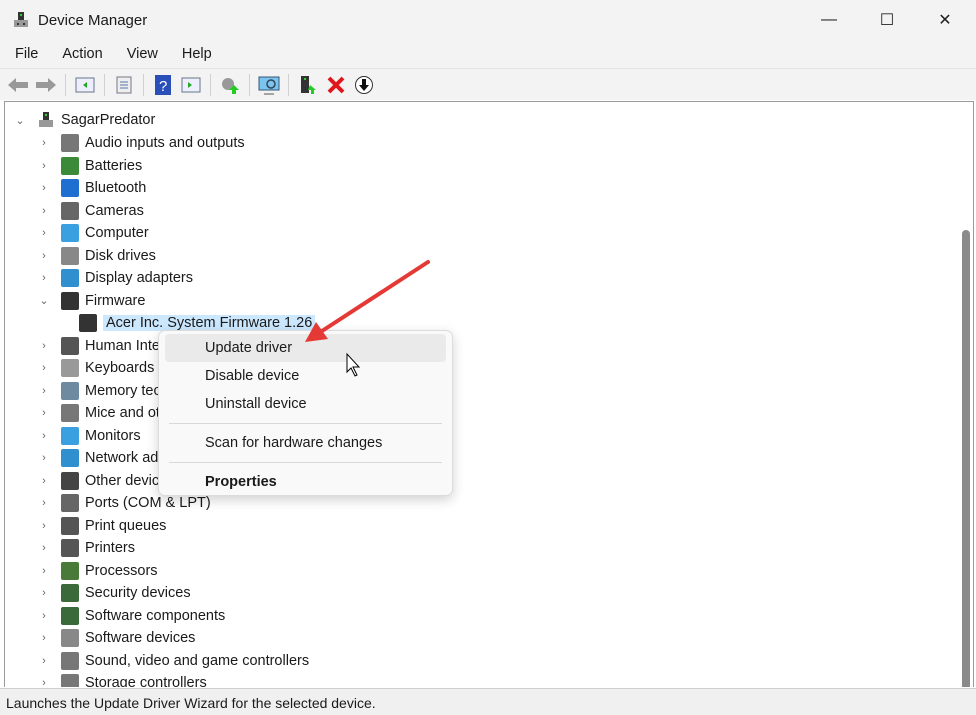  I want to click on mouse-cursor-icon, so click(353, 364).